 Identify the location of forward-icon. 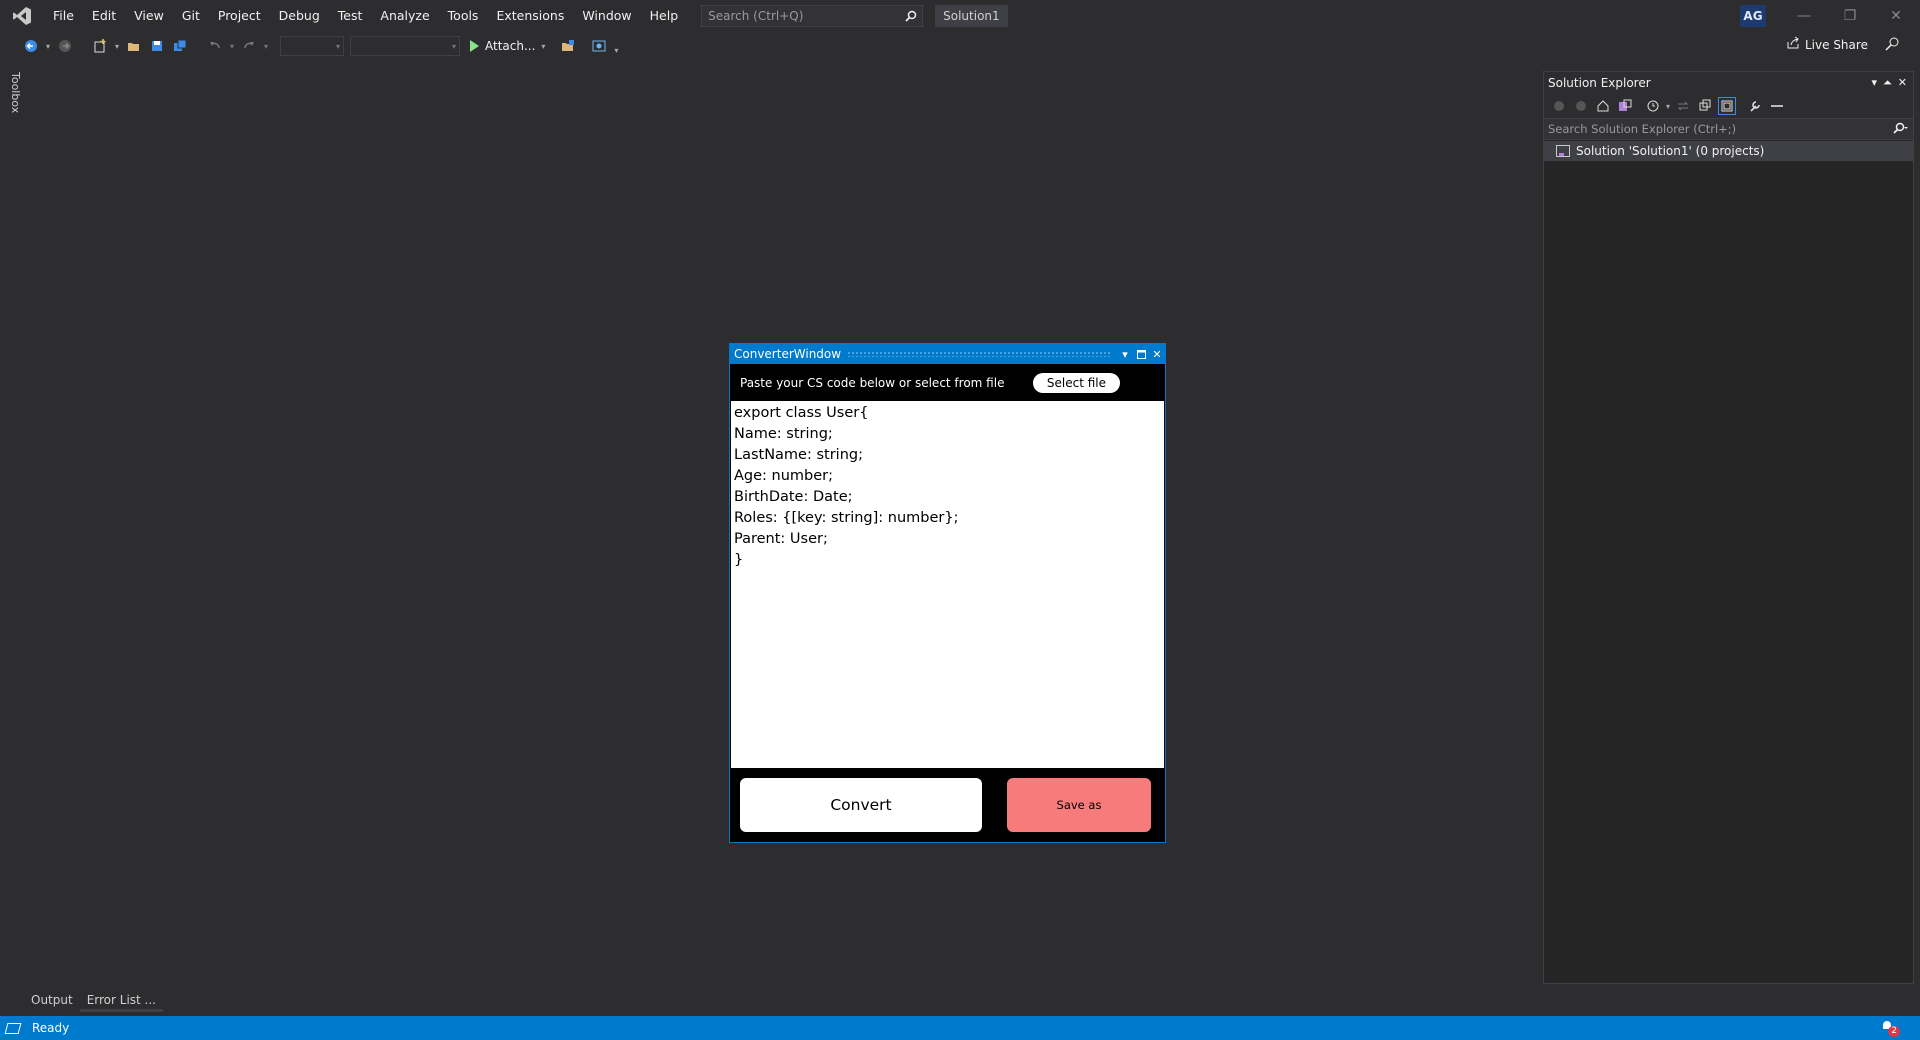
(1581, 106).